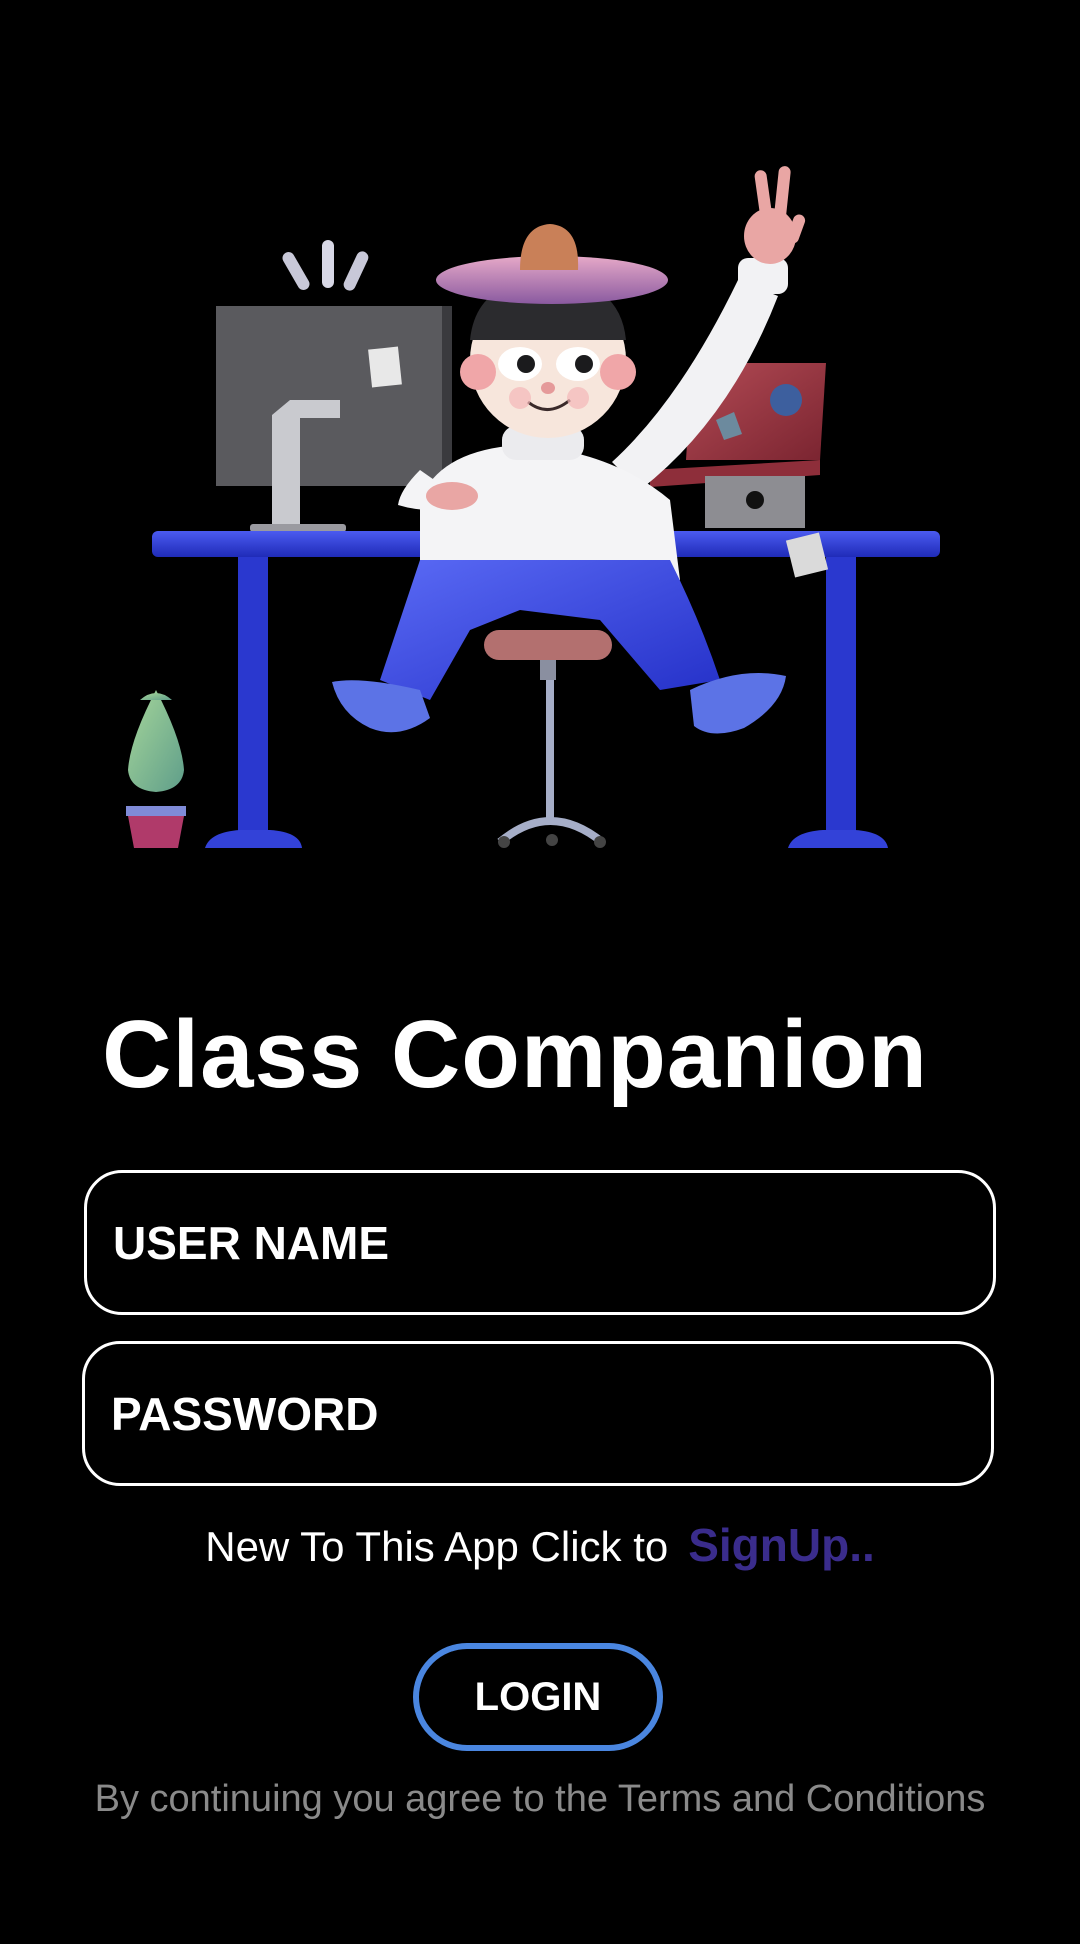 The width and height of the screenshot is (1080, 1944). I want to click on plant-icon, so click(156, 769).